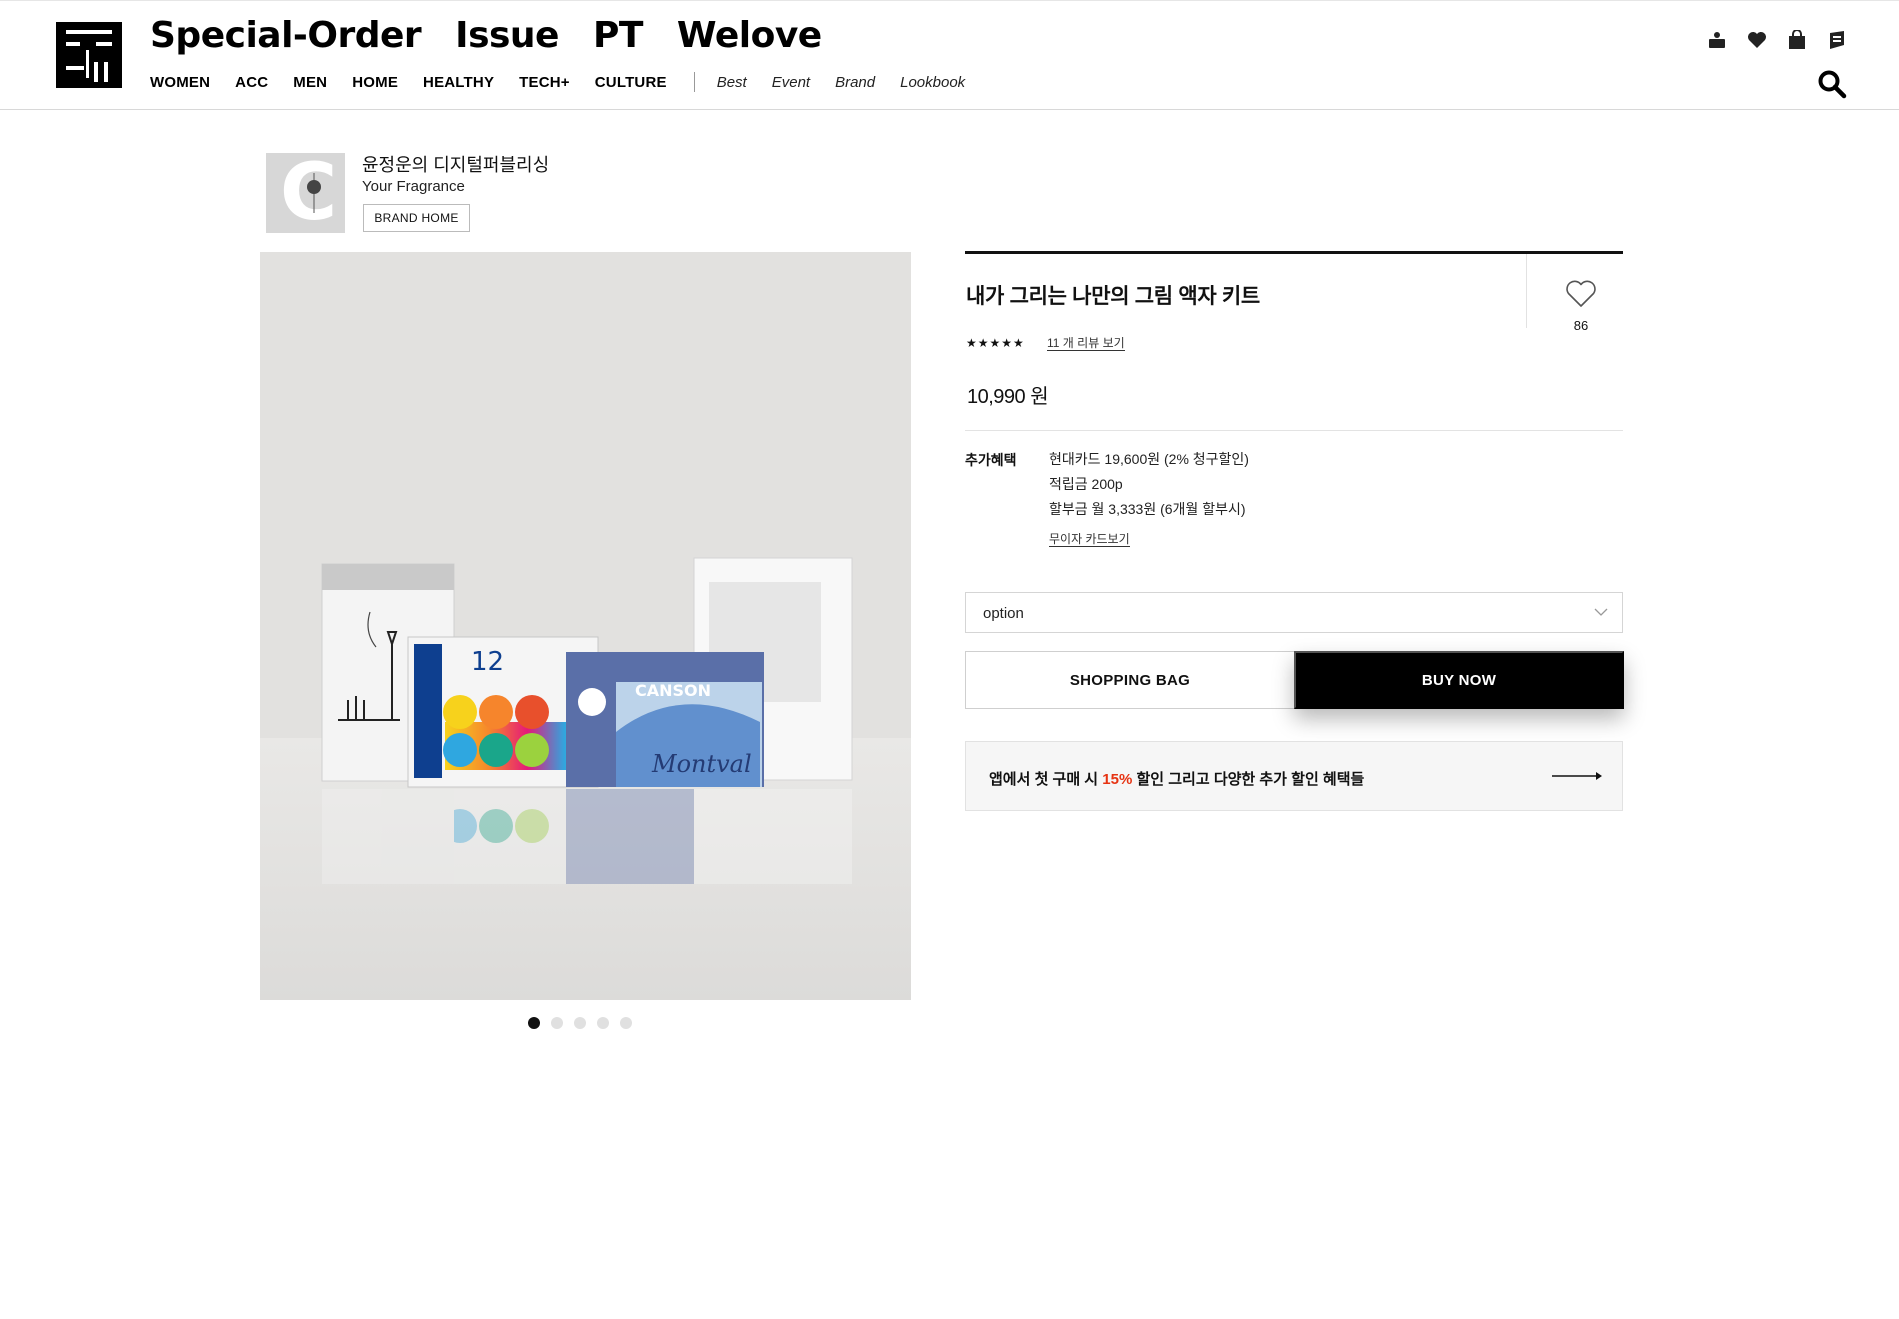  I want to click on promo-text: 앱에서 첫 구매 시 15% 할인 그리고 다양한 추가 할인 혜택들, so click(1176, 778).